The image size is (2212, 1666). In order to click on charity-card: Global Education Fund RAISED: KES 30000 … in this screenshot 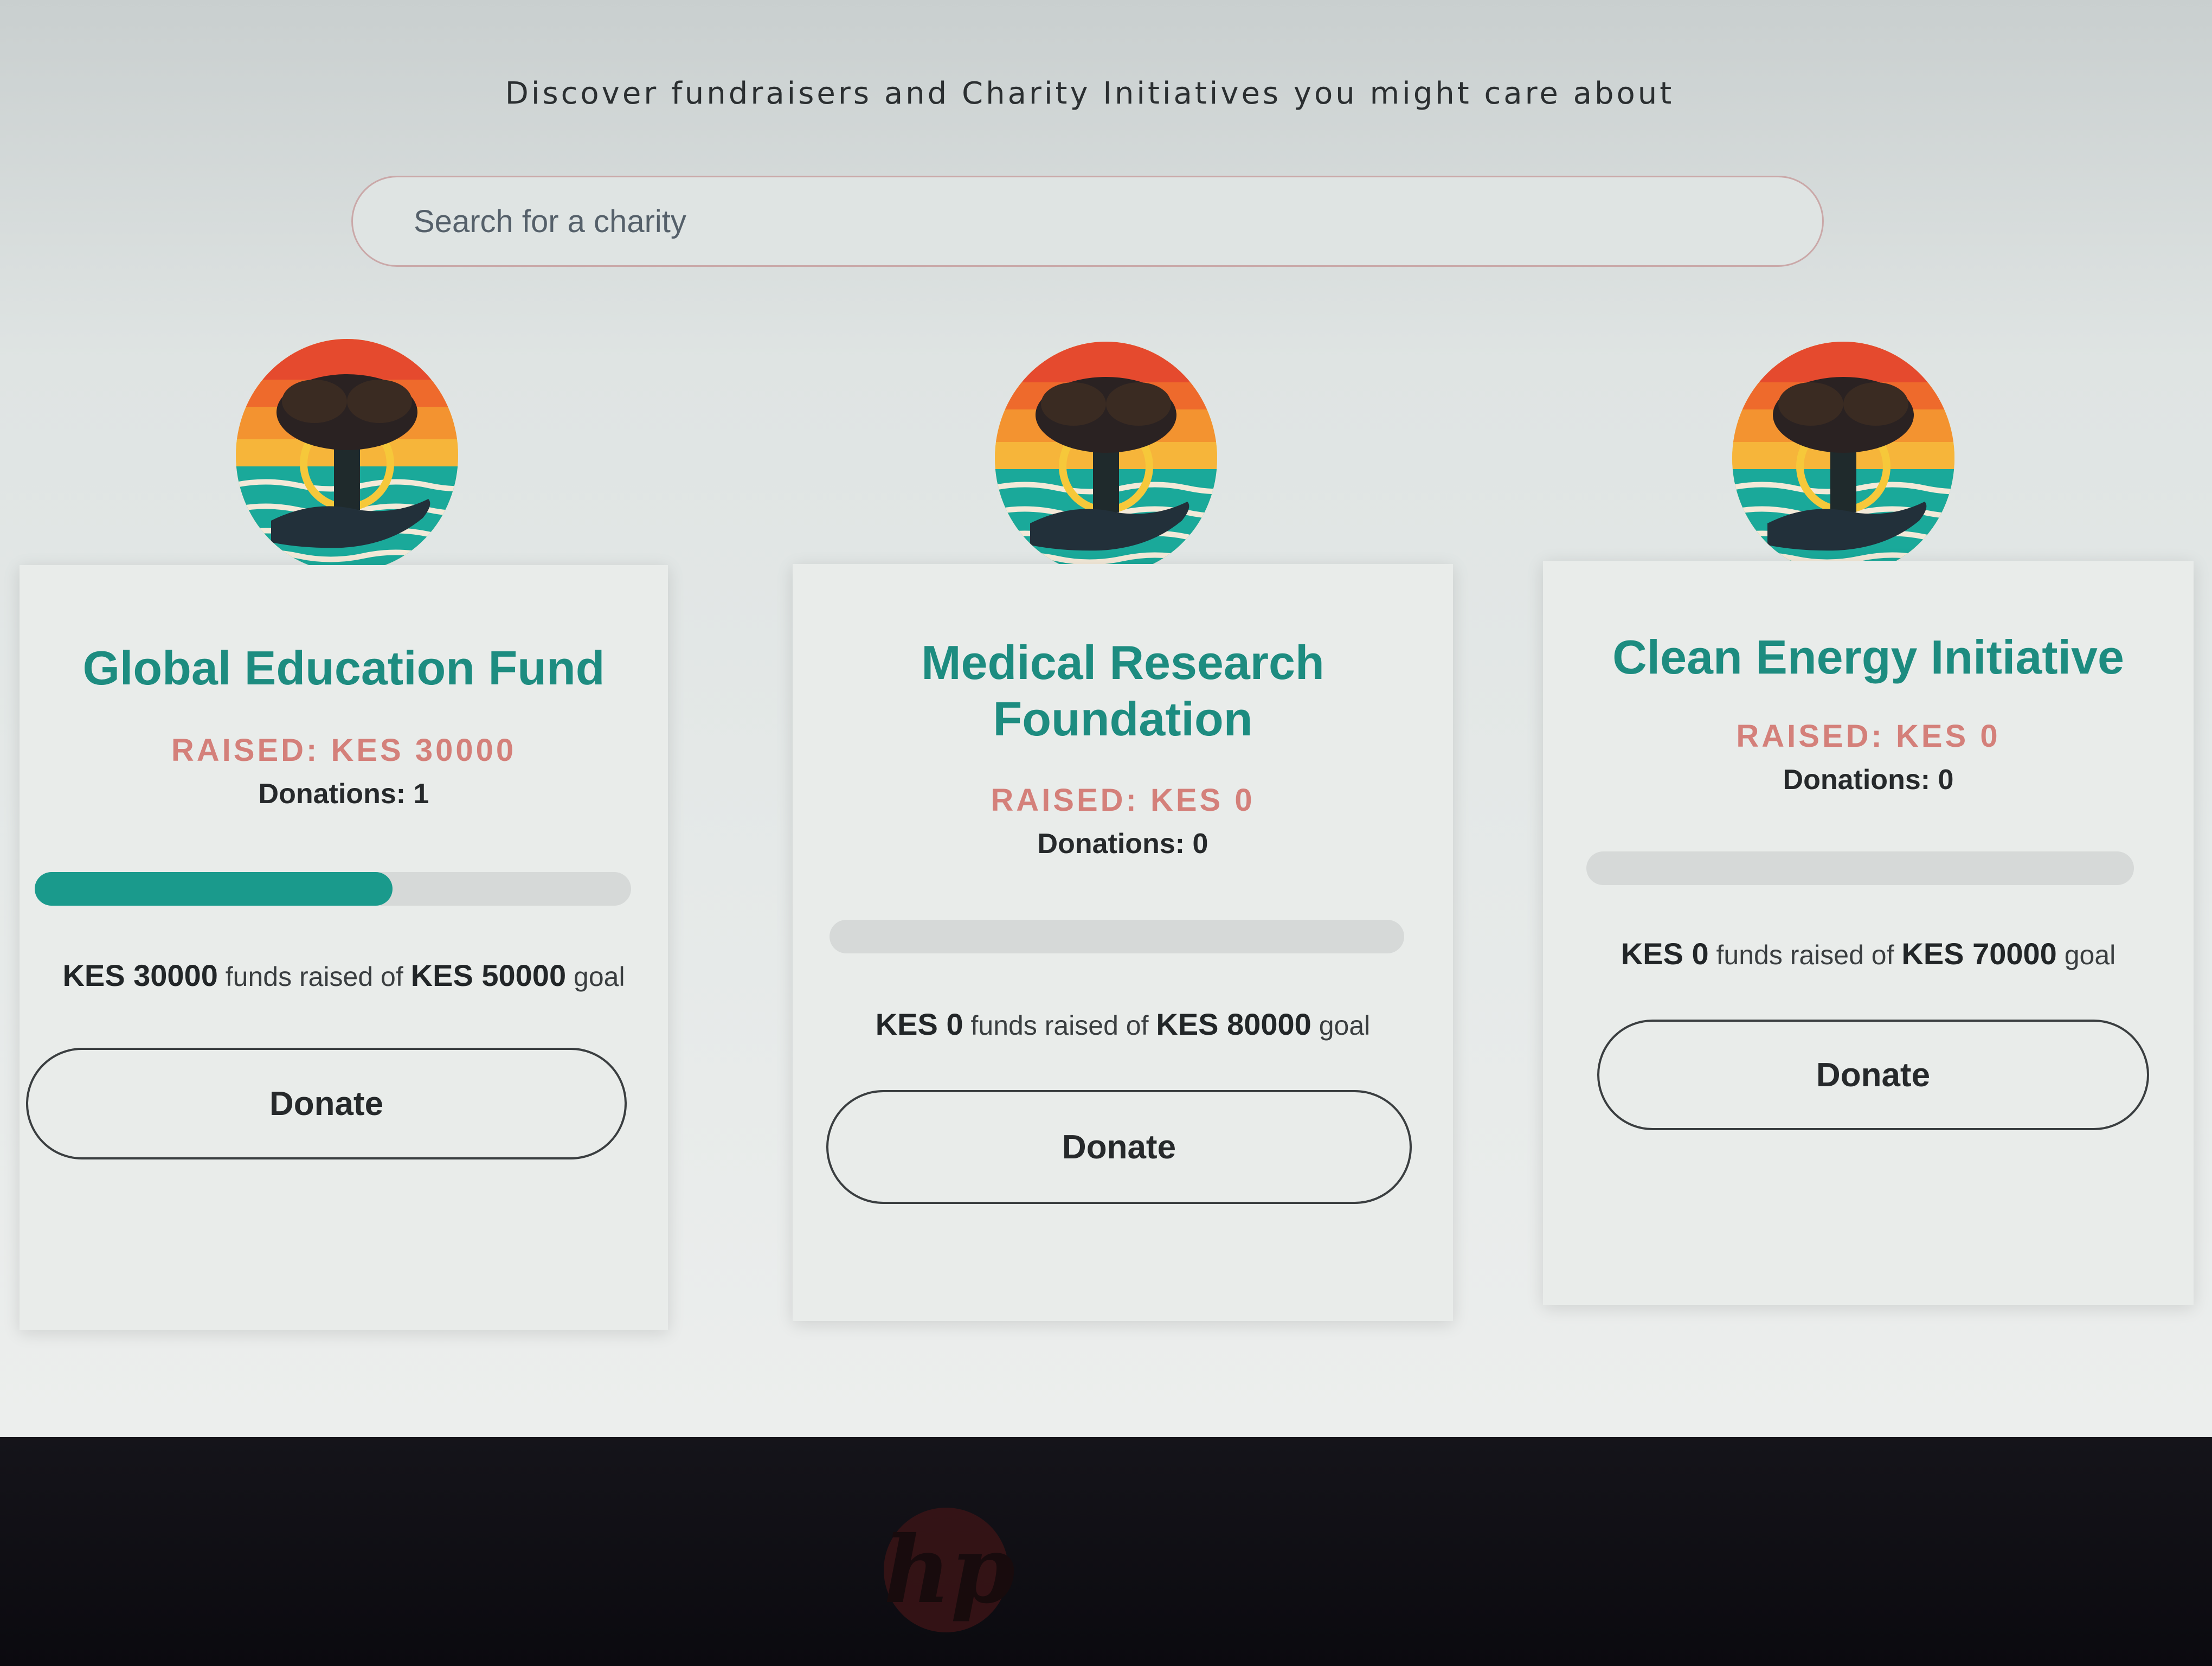, I will do `click(344, 948)`.